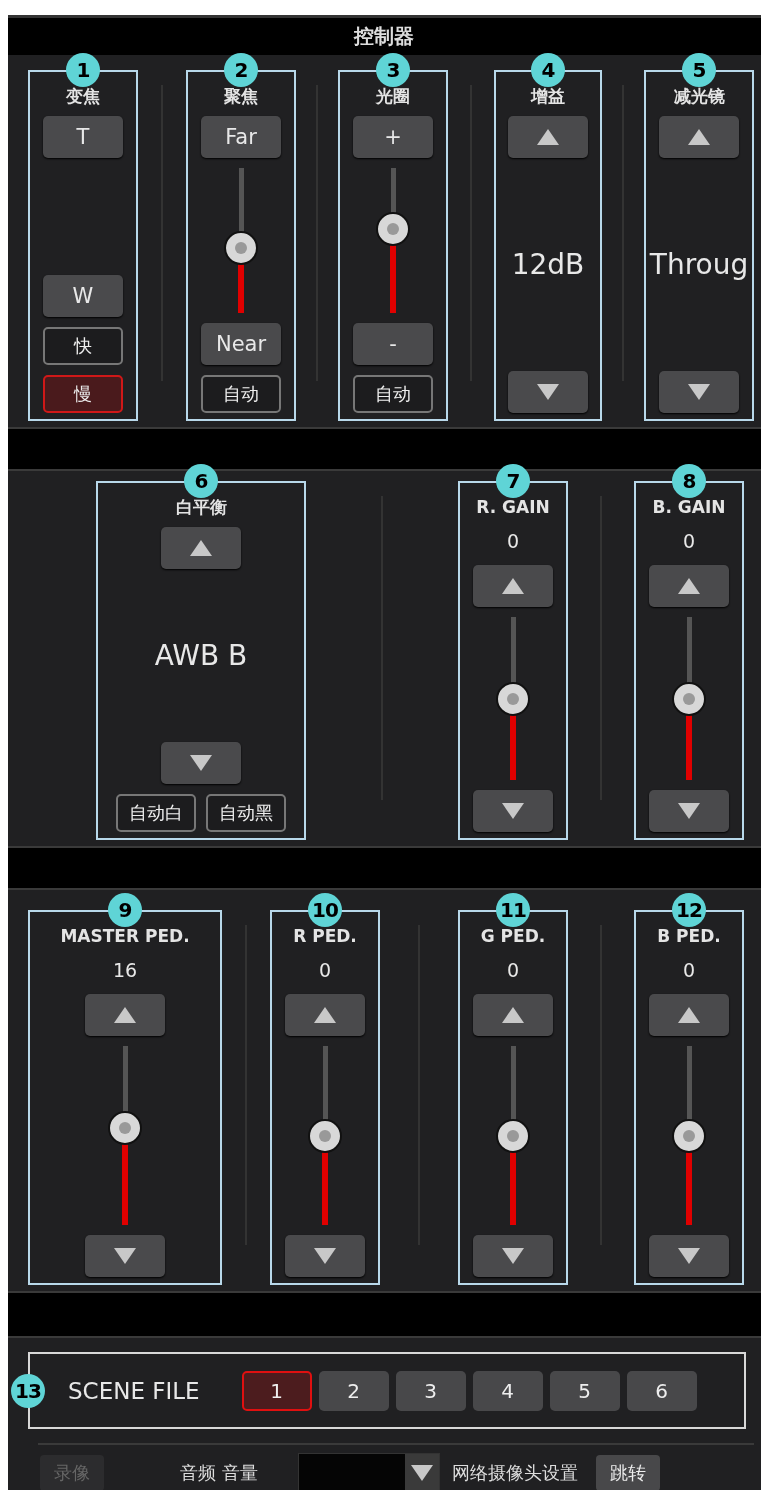  I want to click on group-label: 聚焦, so click(241, 95).